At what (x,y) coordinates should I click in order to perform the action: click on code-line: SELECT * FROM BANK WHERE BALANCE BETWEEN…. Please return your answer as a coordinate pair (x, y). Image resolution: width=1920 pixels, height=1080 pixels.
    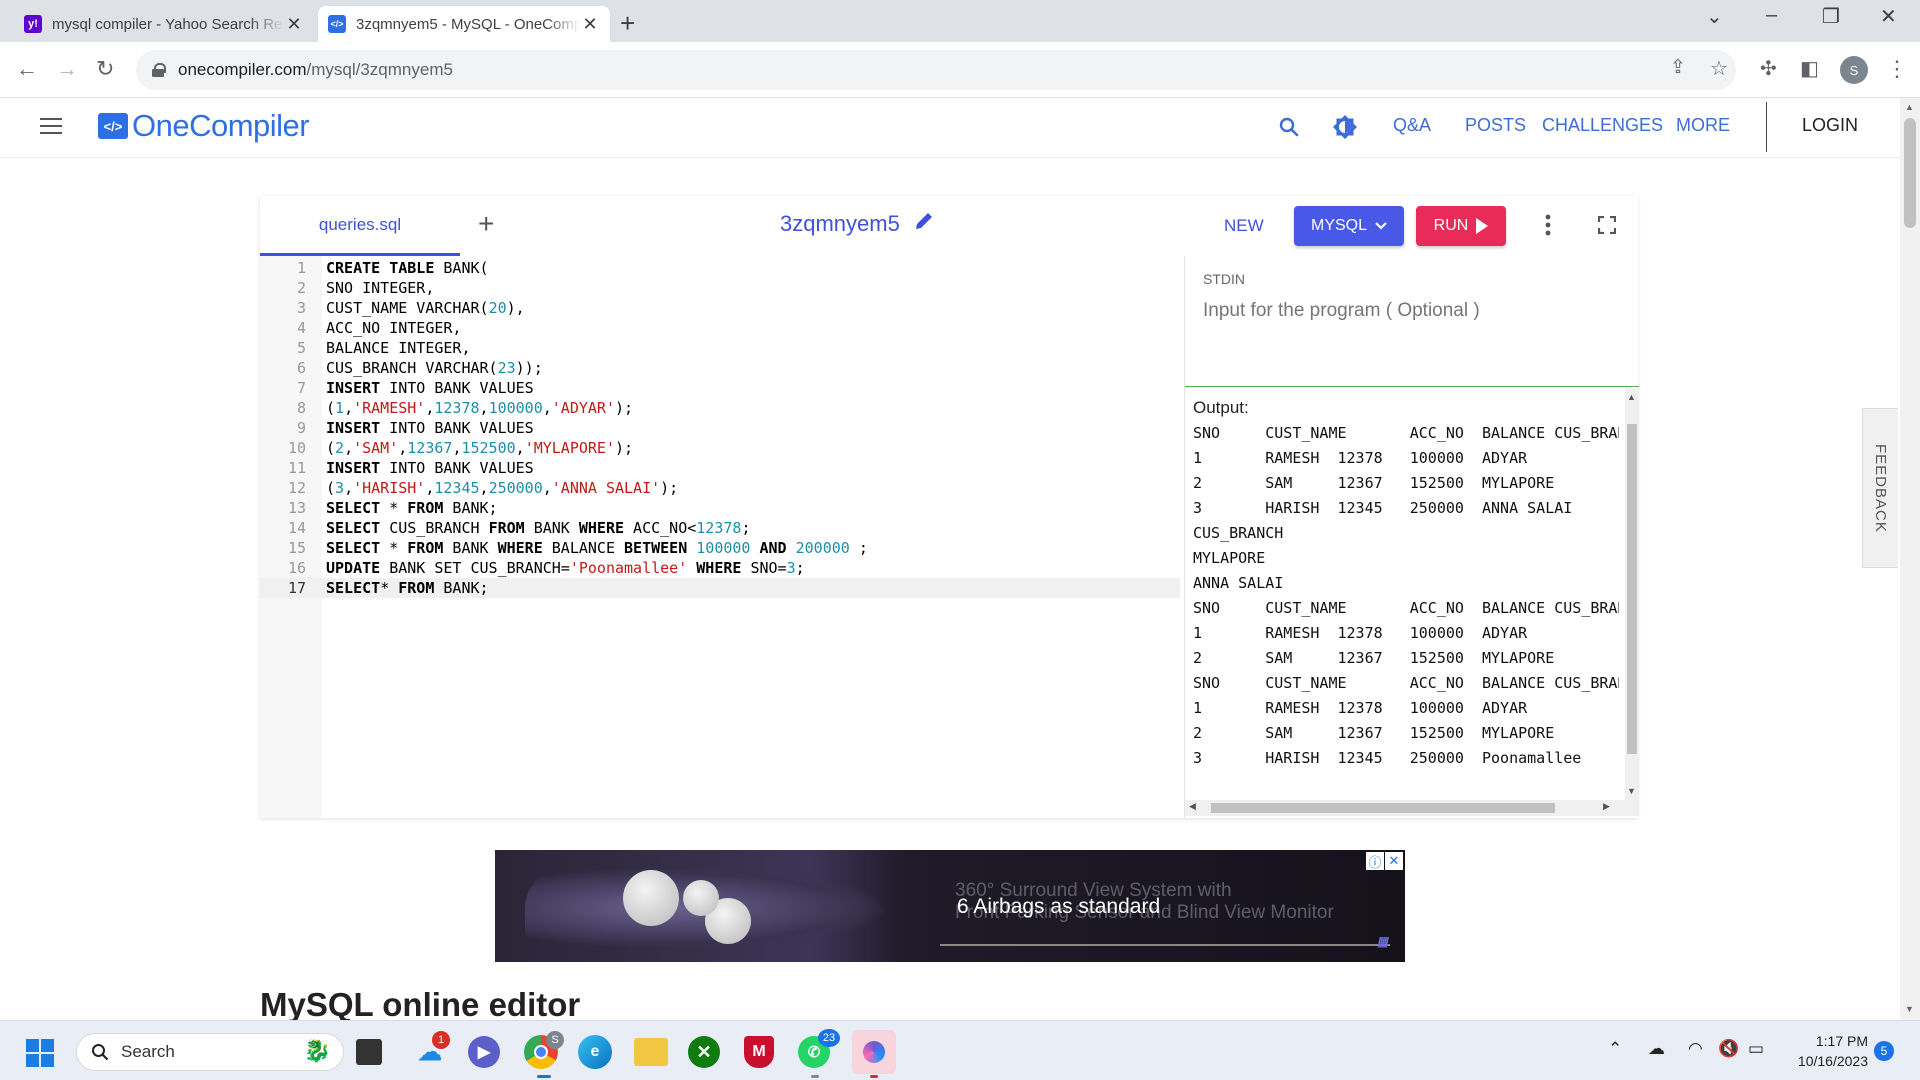
    Looking at the image, I should click on (597, 548).